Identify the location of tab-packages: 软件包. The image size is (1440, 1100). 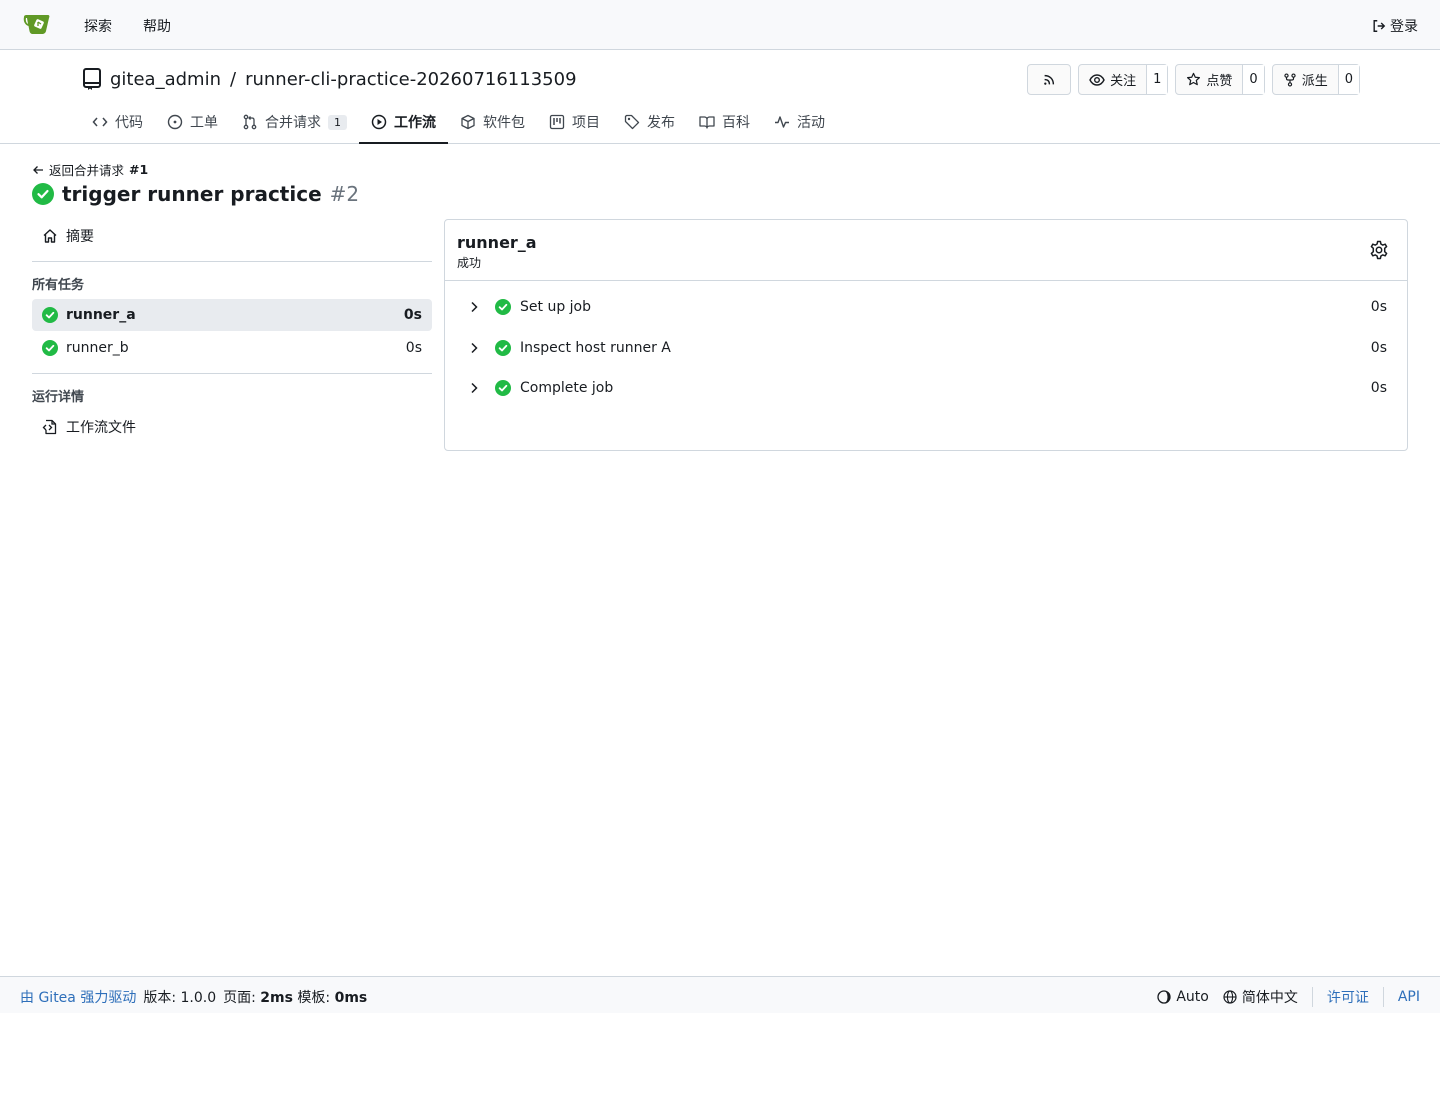
(492, 122).